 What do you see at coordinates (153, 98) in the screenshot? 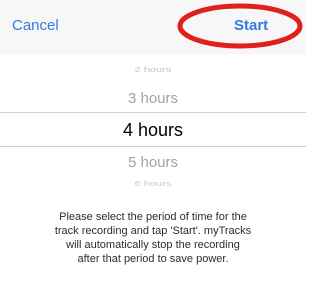
I see `picker-option: 3 hours` at bounding box center [153, 98].